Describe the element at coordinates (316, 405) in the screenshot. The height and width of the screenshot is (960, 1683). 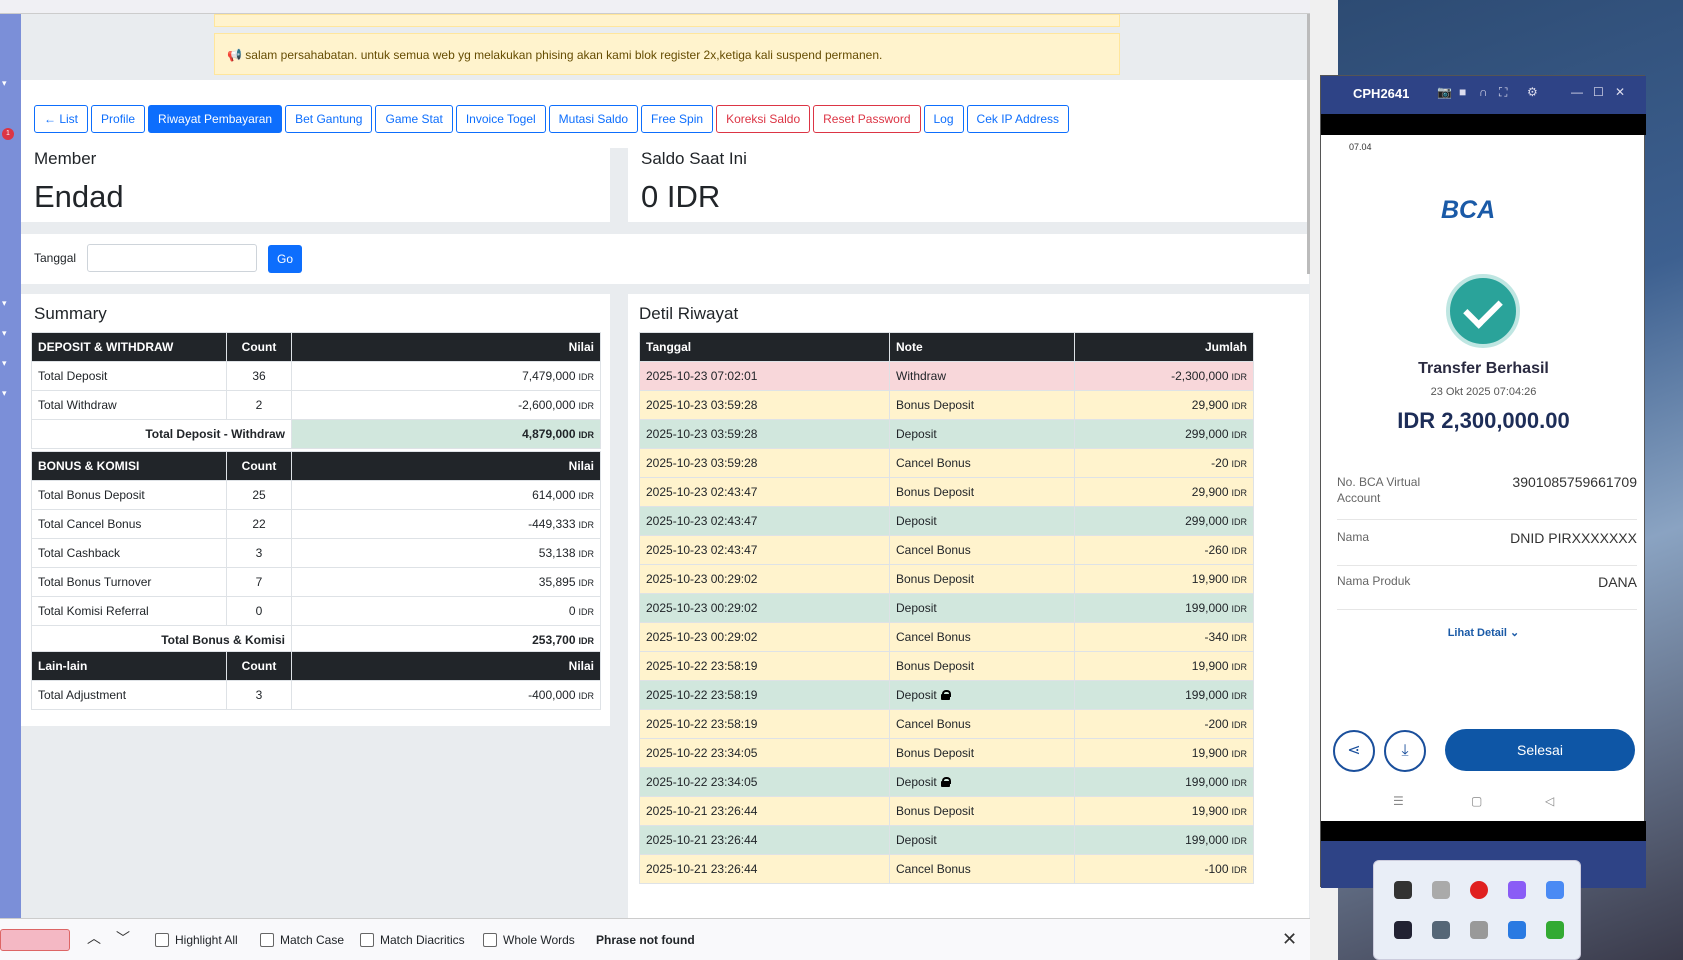
I see `table-row: Total Withdraw 2 -2,600,000 IDR` at that location.